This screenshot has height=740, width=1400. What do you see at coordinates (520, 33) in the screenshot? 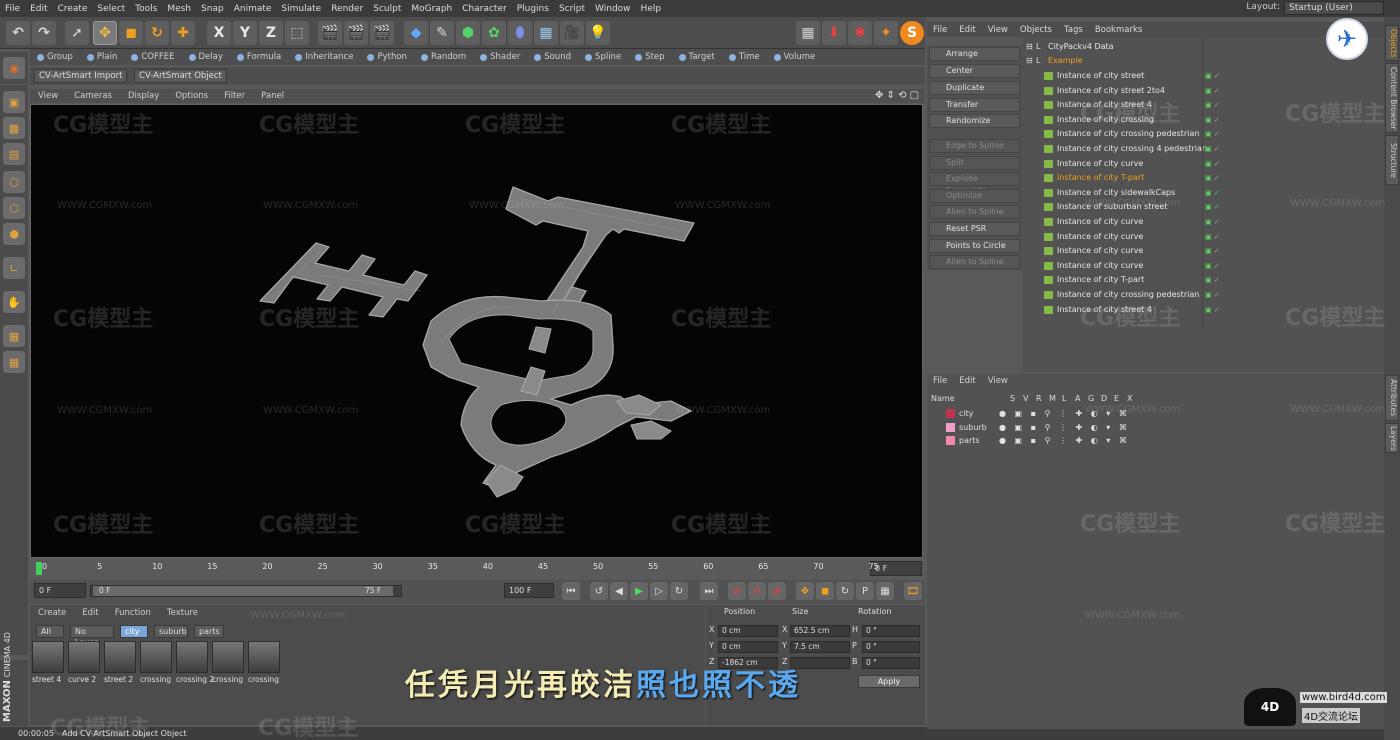
I see `deformer-icon: ⬮` at bounding box center [520, 33].